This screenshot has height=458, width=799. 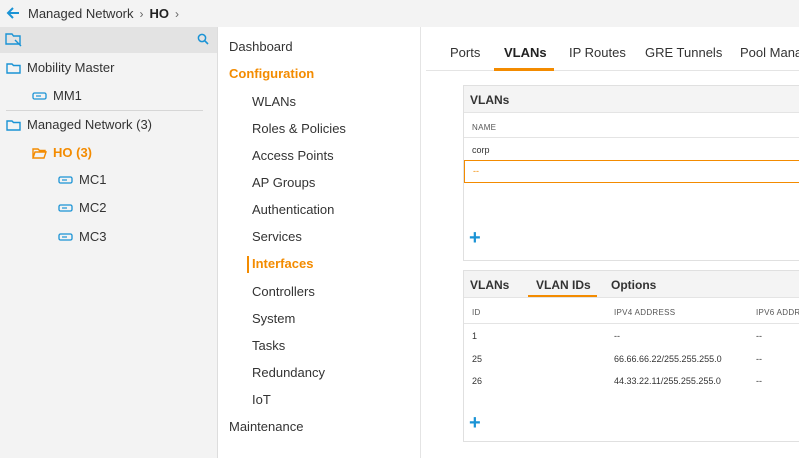 I want to click on nav-services: Services, so click(x=277, y=236).